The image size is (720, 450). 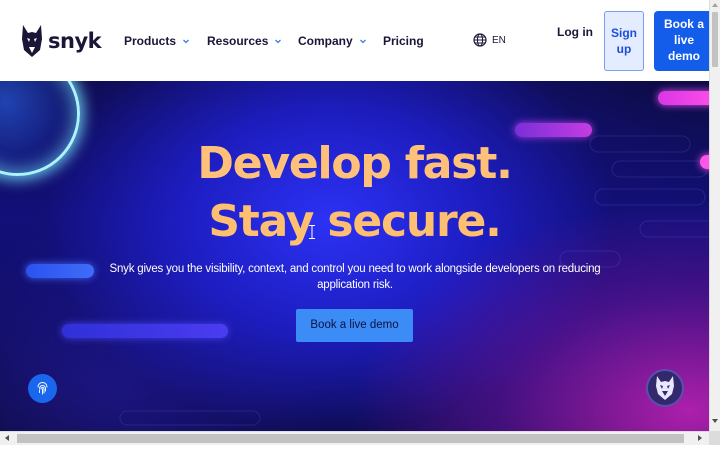 What do you see at coordinates (575, 41) in the screenshot?
I see `login-link: Log in` at bounding box center [575, 41].